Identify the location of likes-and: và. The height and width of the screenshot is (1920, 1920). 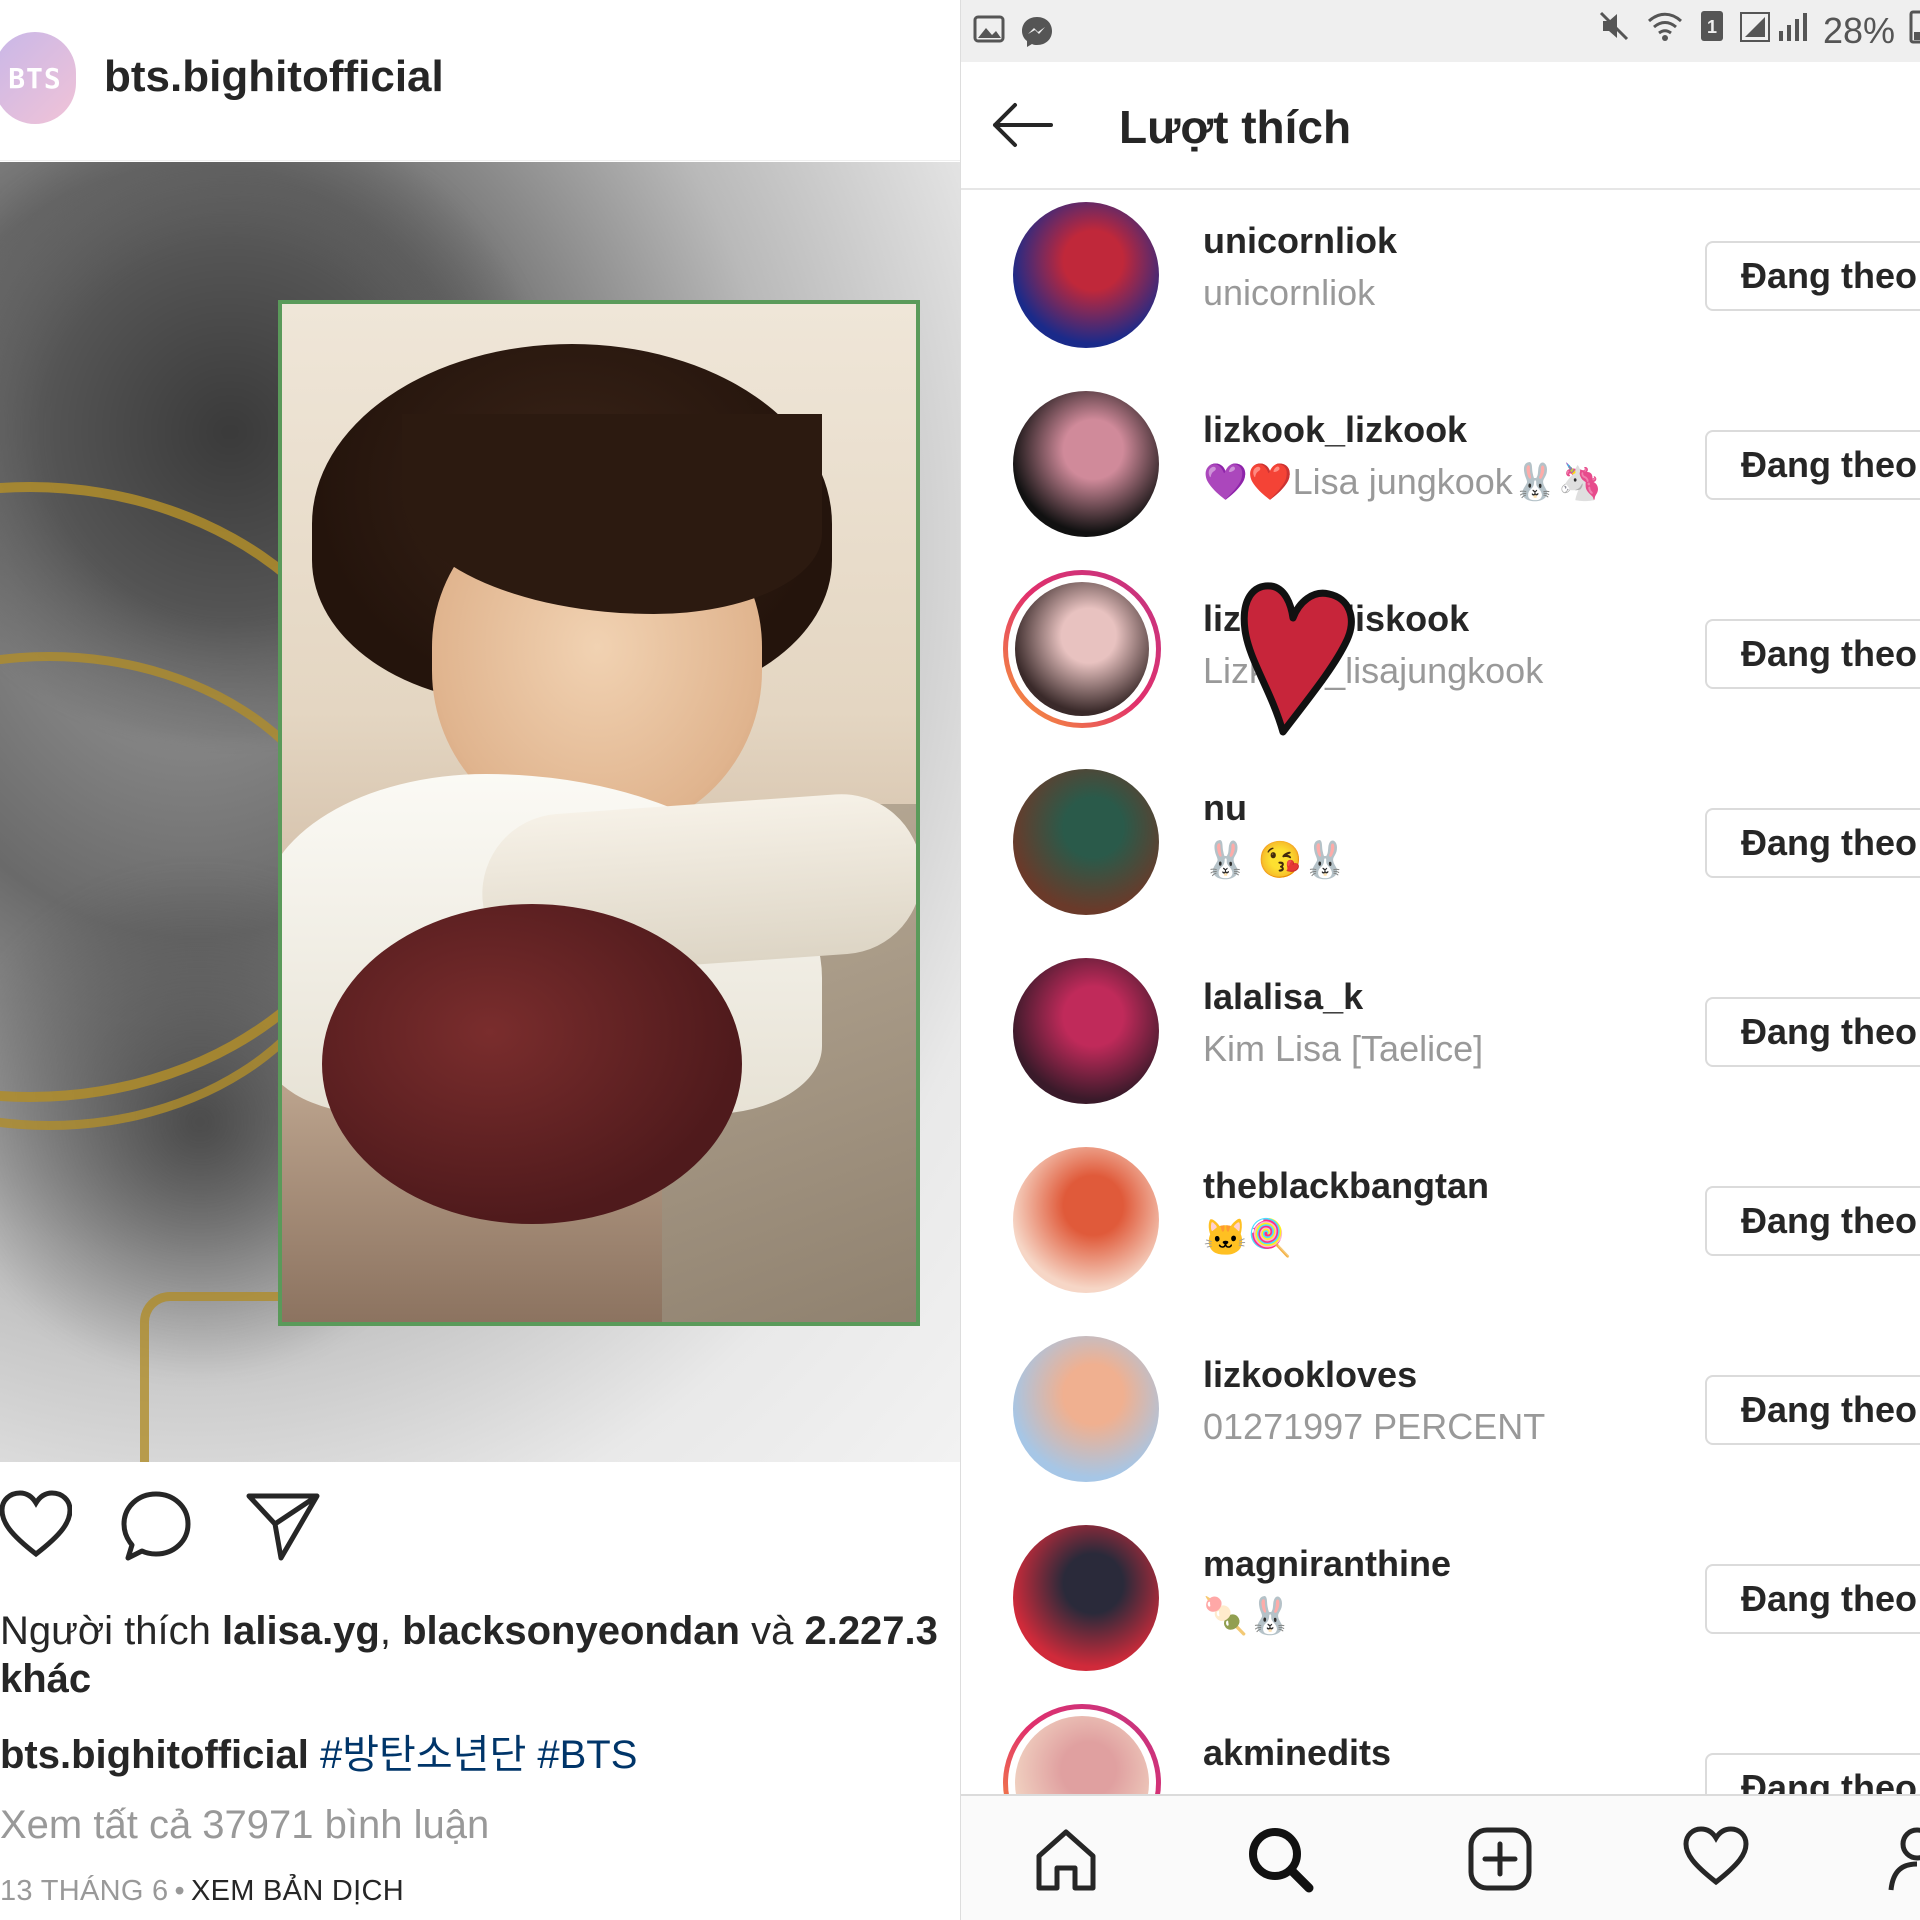
(772, 1631).